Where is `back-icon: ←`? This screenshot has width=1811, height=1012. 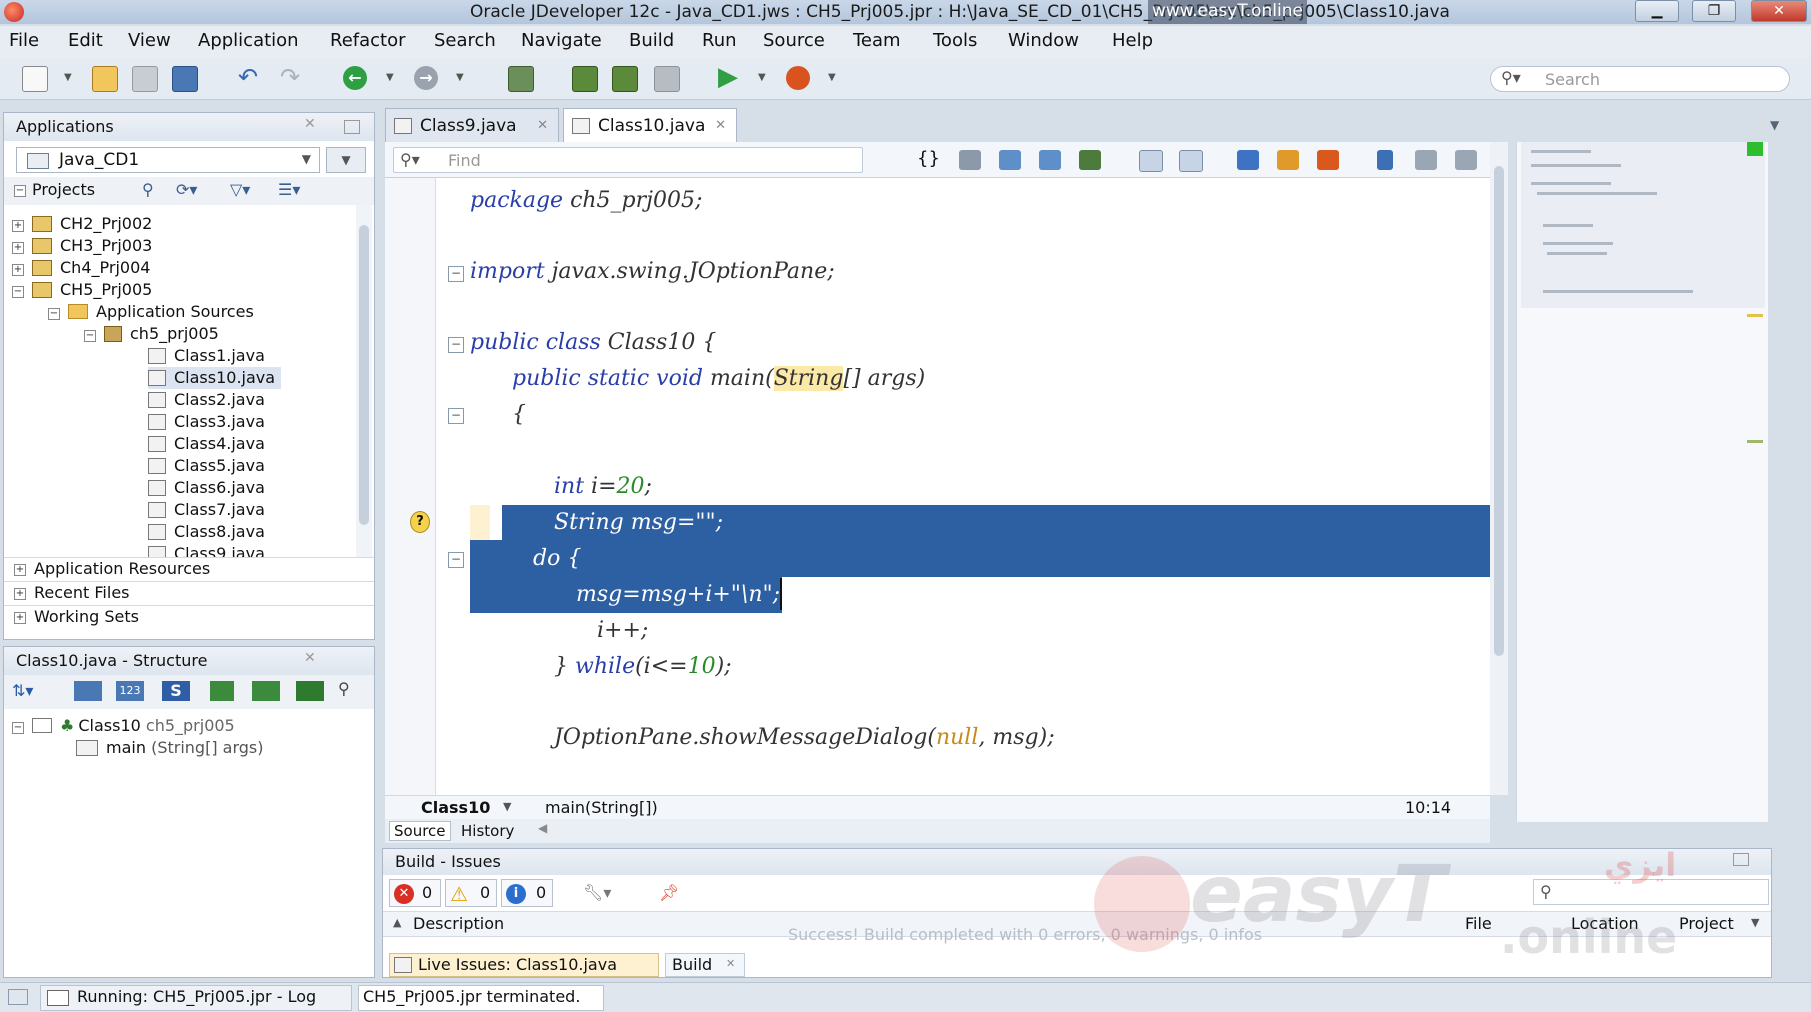 back-icon: ← is located at coordinates (355, 78).